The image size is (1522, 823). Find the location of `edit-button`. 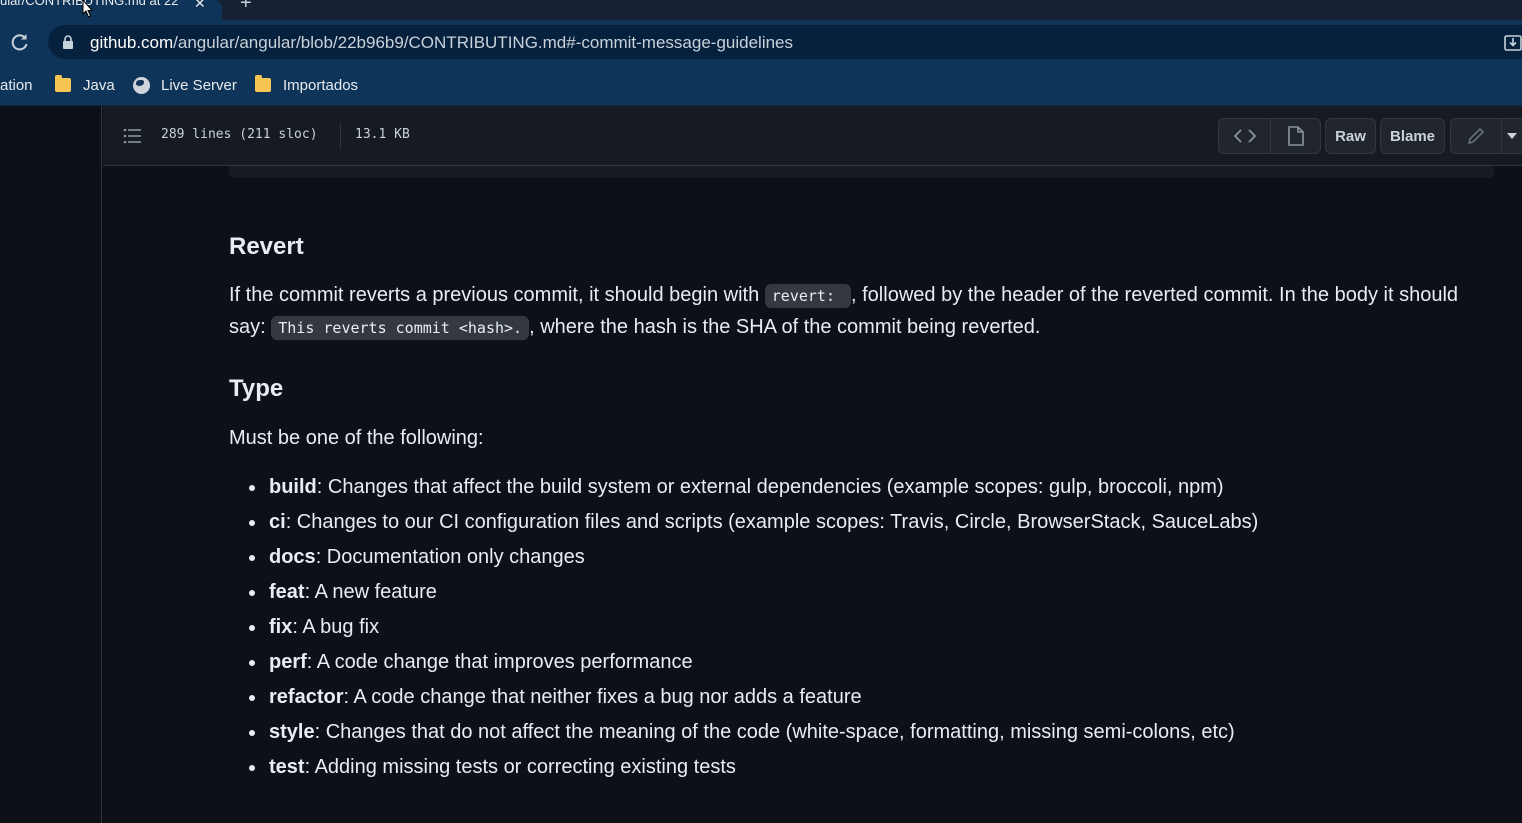

edit-button is located at coordinates (1476, 136).